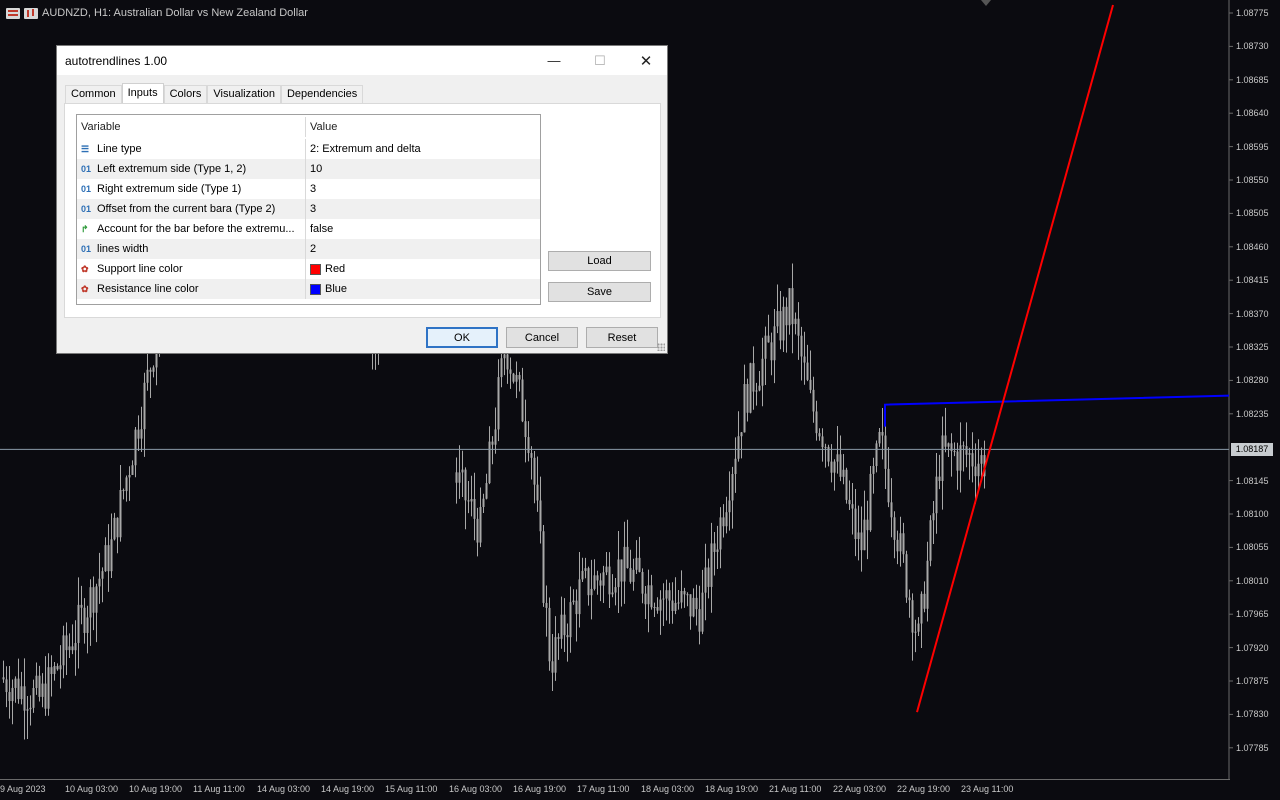  What do you see at coordinates (85, 228) in the screenshot?
I see `boolean-icon: ↱` at bounding box center [85, 228].